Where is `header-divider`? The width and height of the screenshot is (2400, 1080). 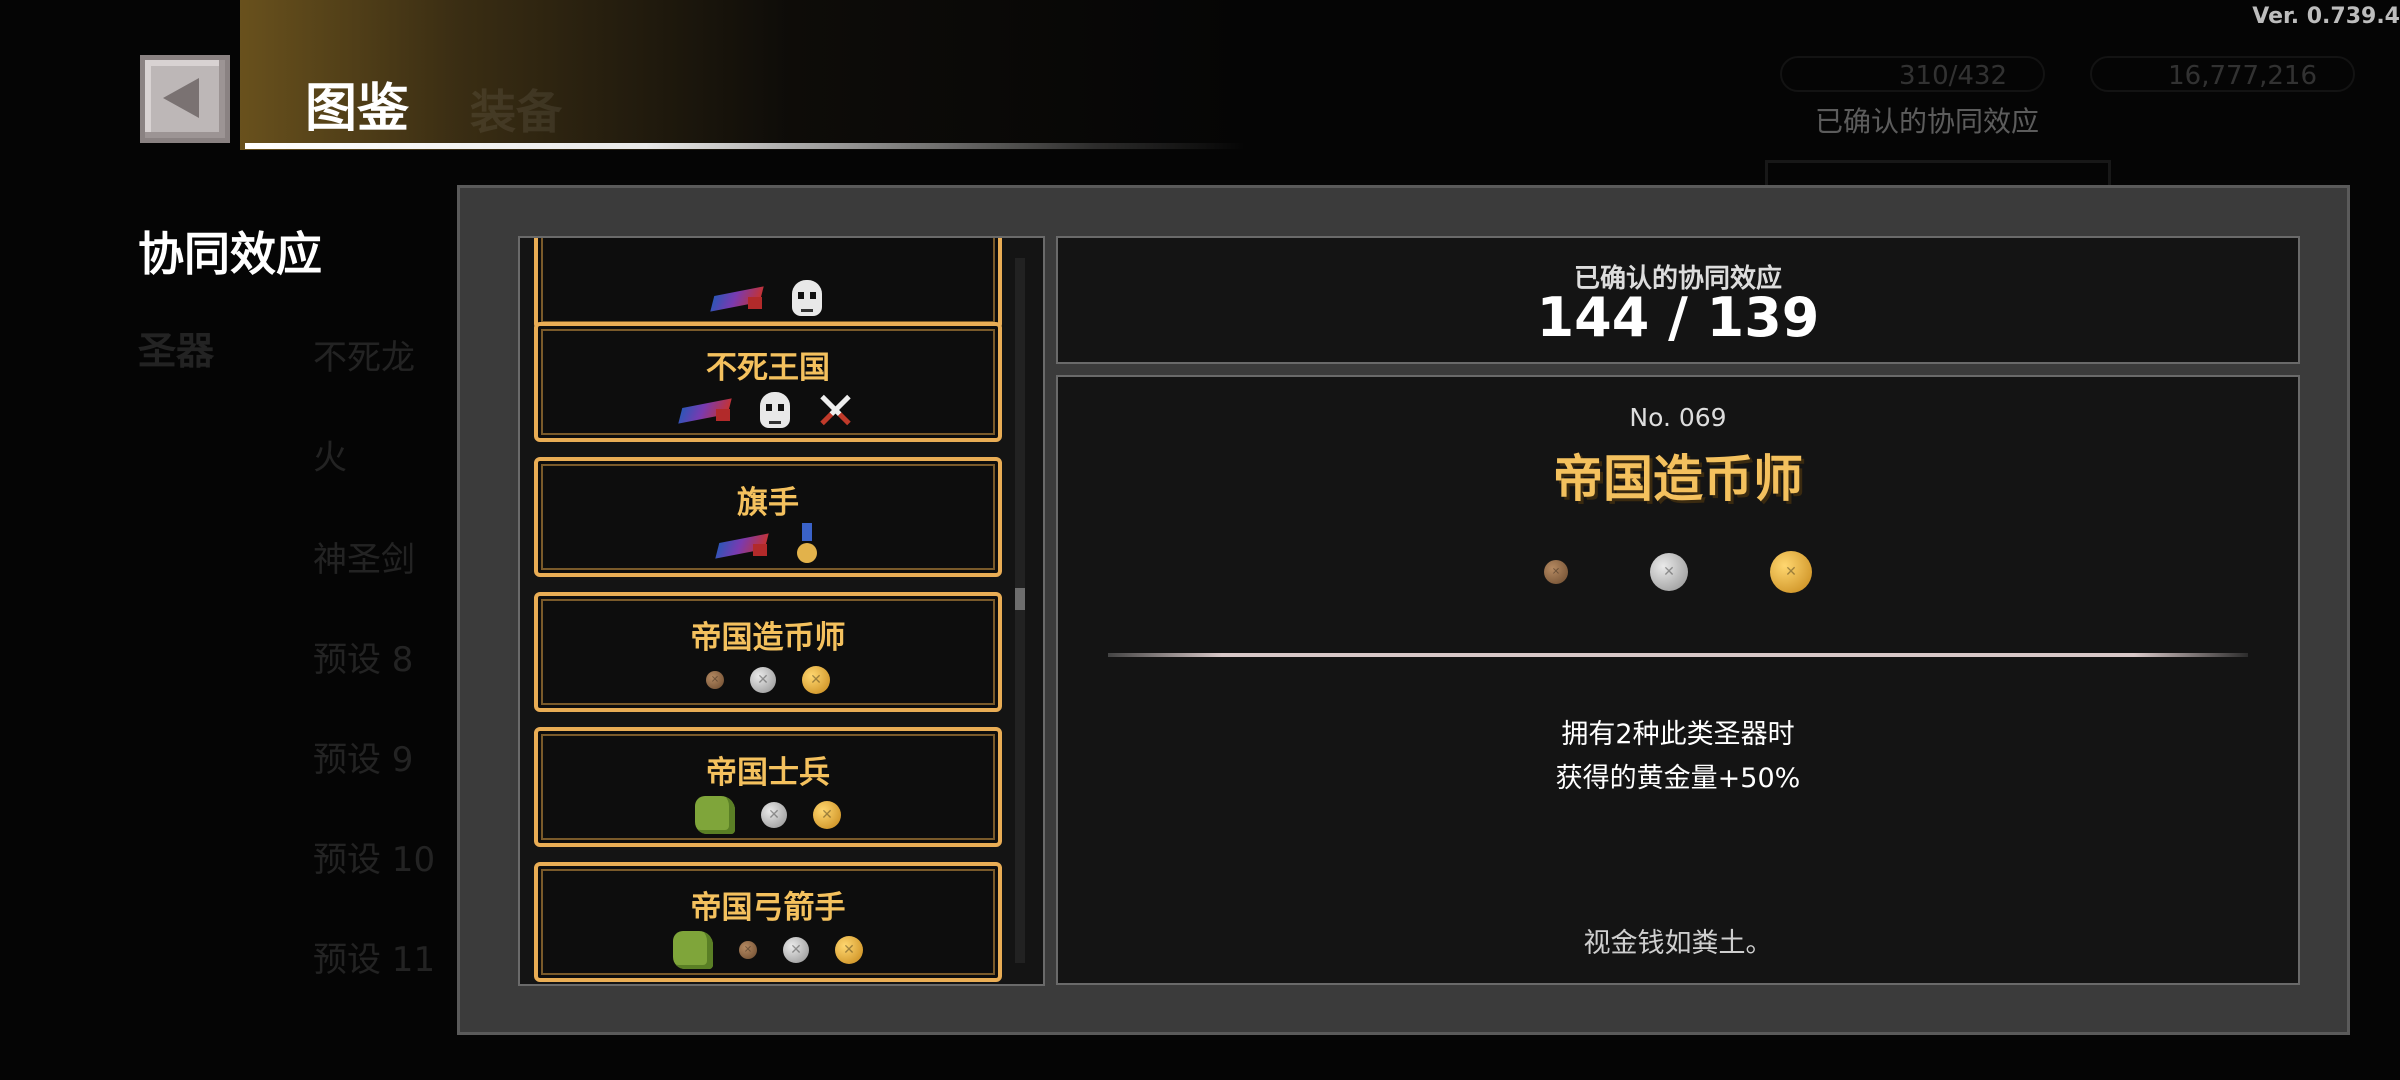 header-divider is located at coordinates (745, 146).